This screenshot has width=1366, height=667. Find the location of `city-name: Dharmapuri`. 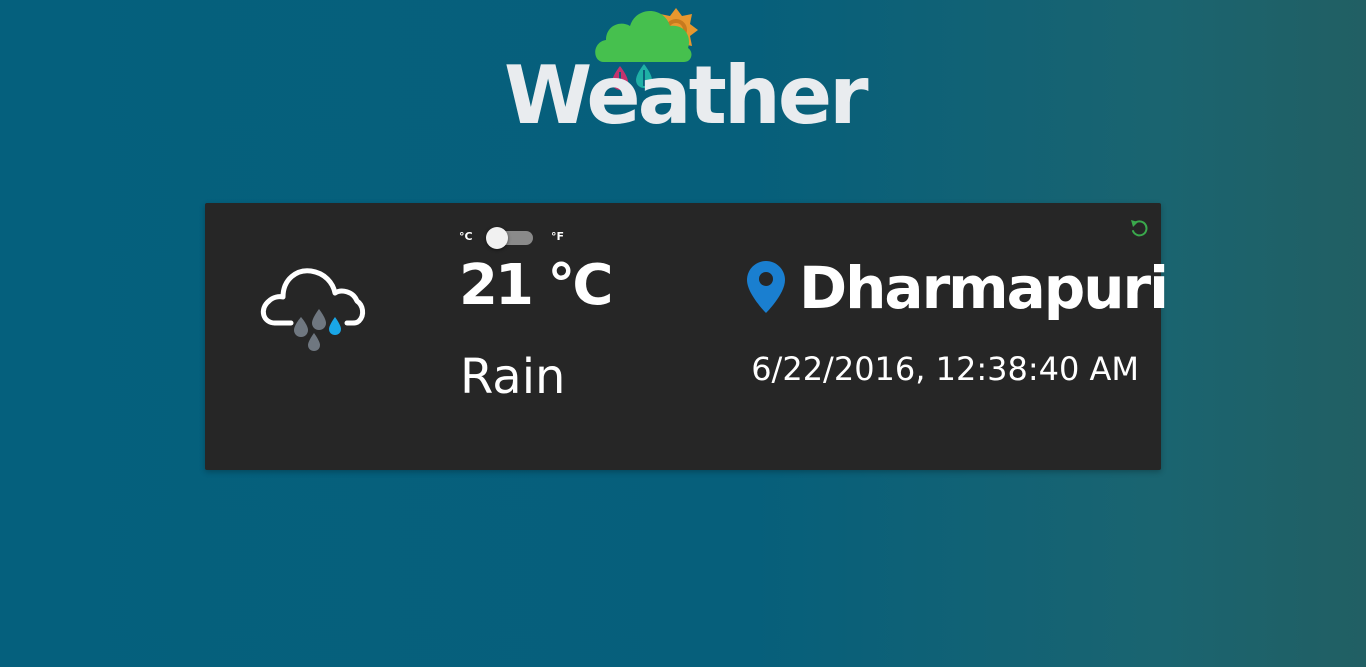

city-name: Dharmapuri is located at coordinates (984, 288).